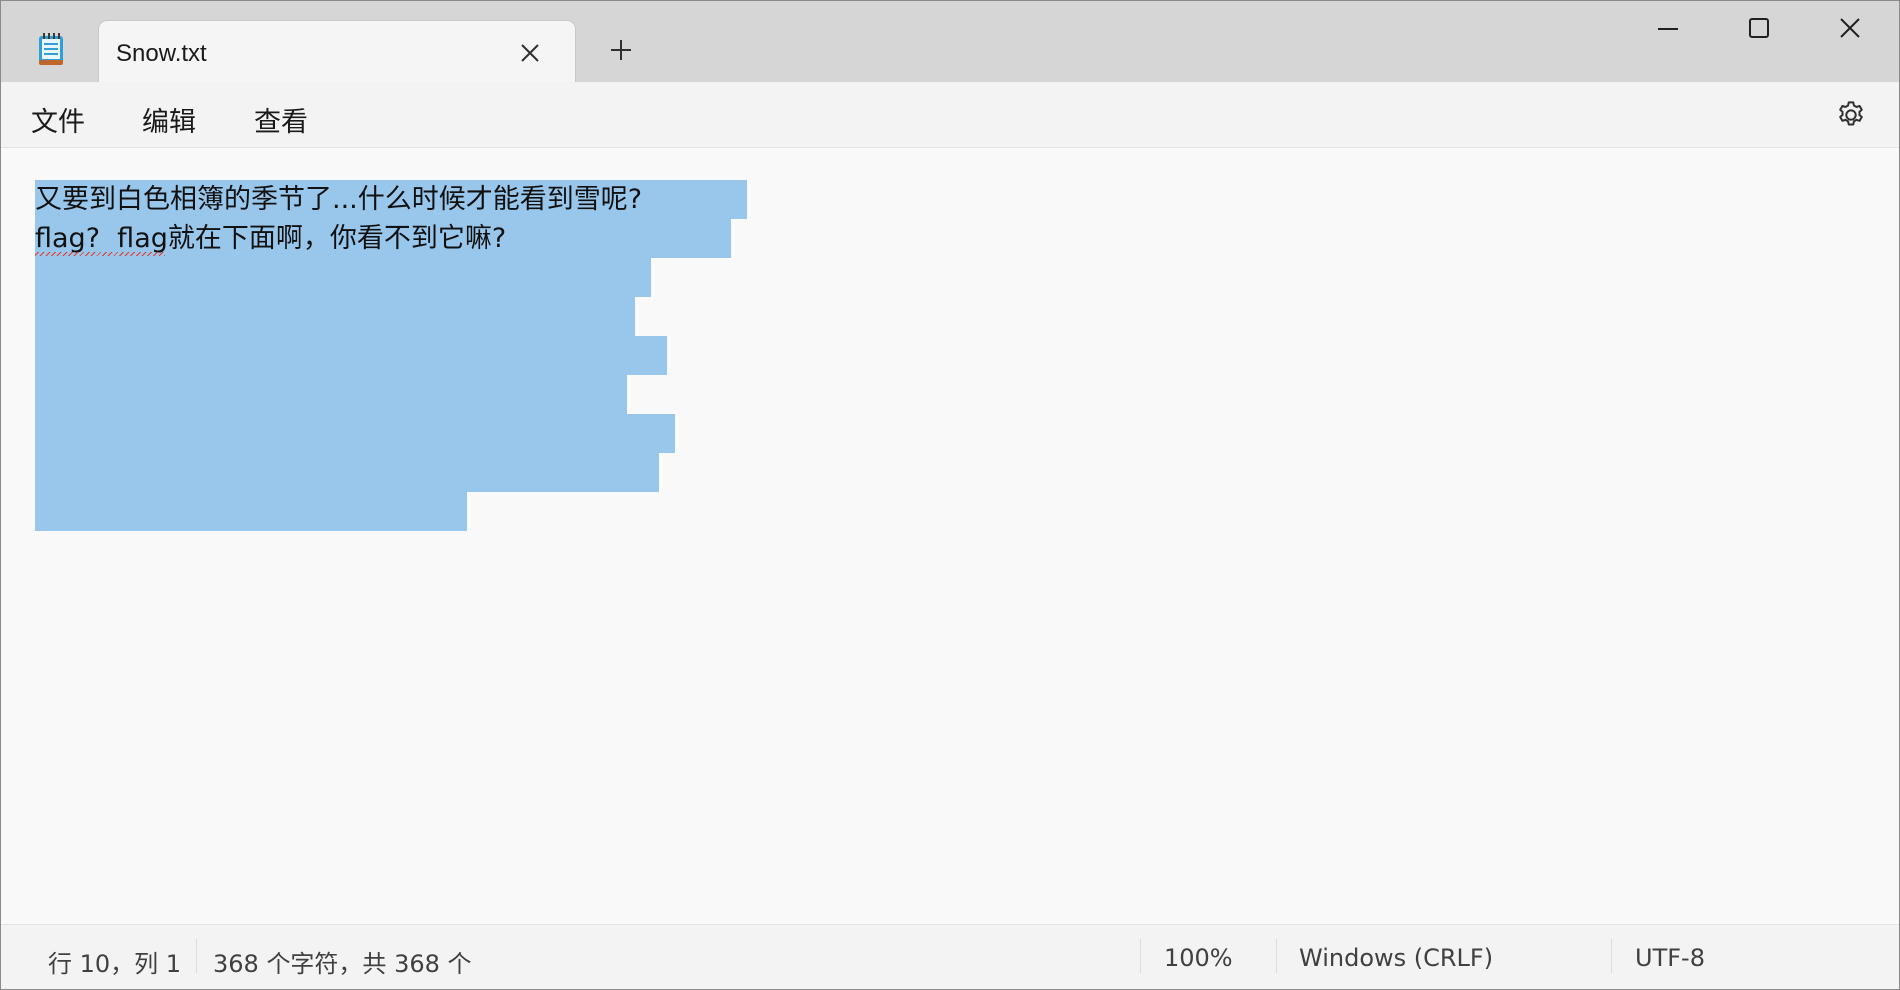 The height and width of the screenshot is (990, 1900). Describe the element at coordinates (1759, 28) in the screenshot. I see `maximize-icon` at that location.